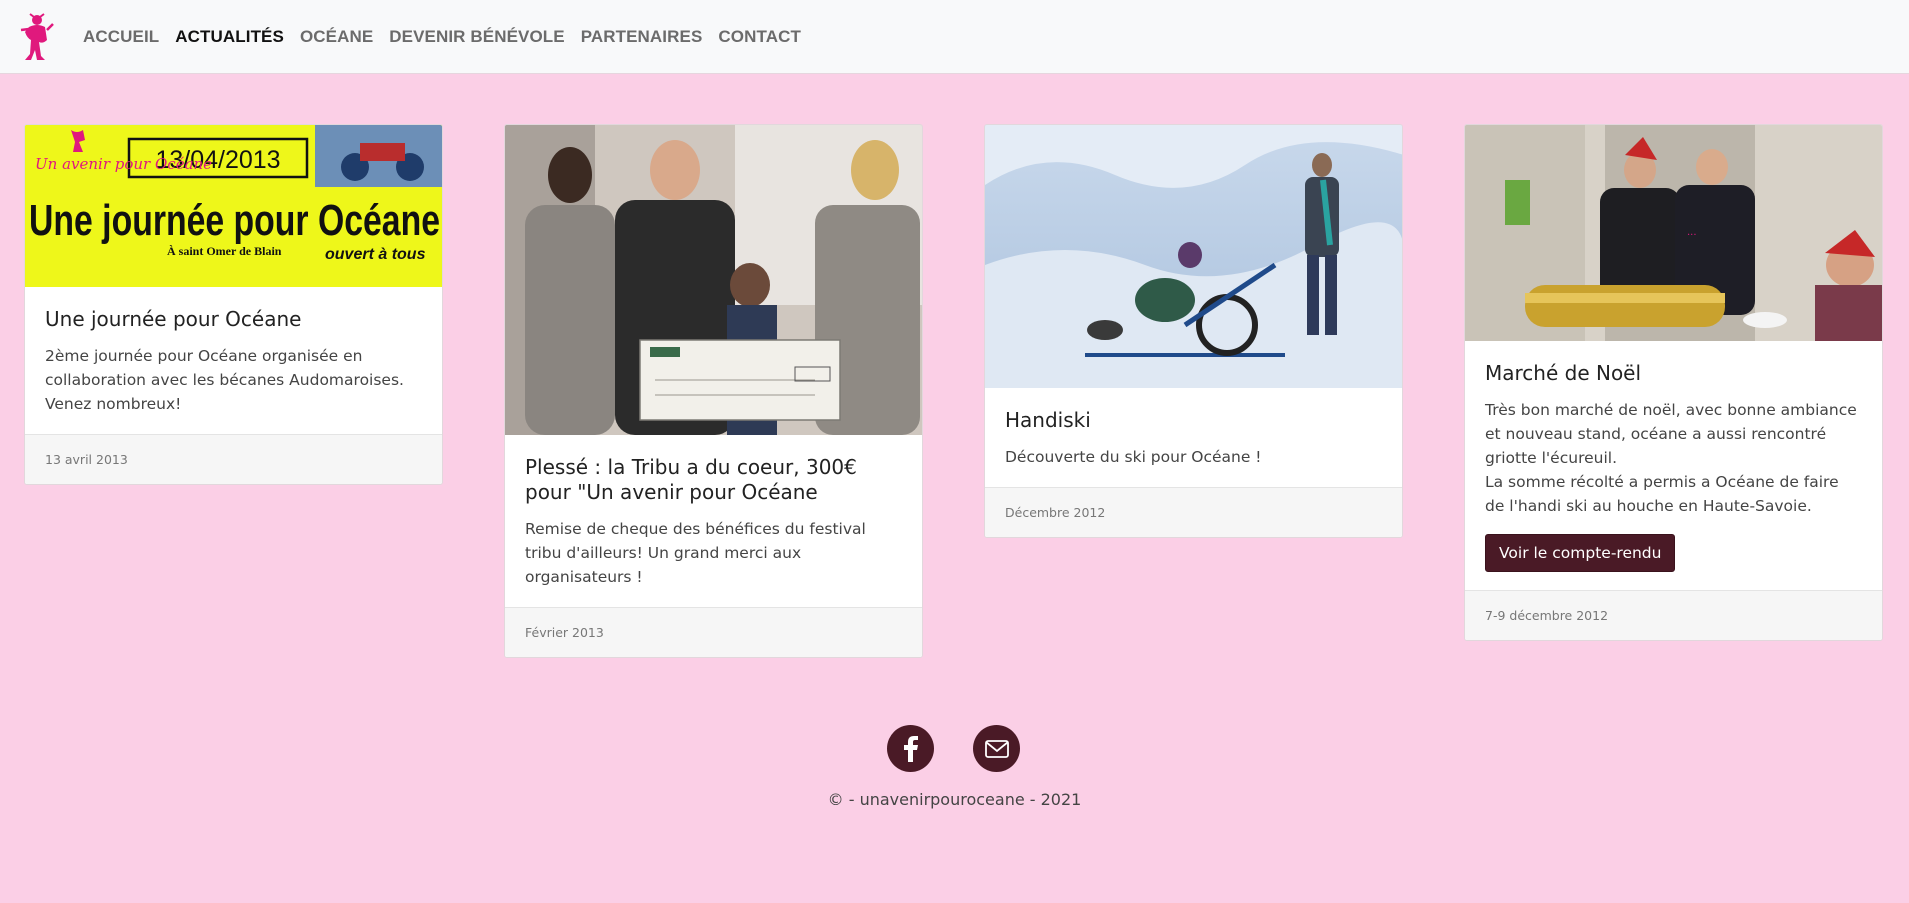 The height and width of the screenshot is (903, 1909). Describe the element at coordinates (233, 459) in the screenshot. I see `card-date: 13 avril 2013` at that location.